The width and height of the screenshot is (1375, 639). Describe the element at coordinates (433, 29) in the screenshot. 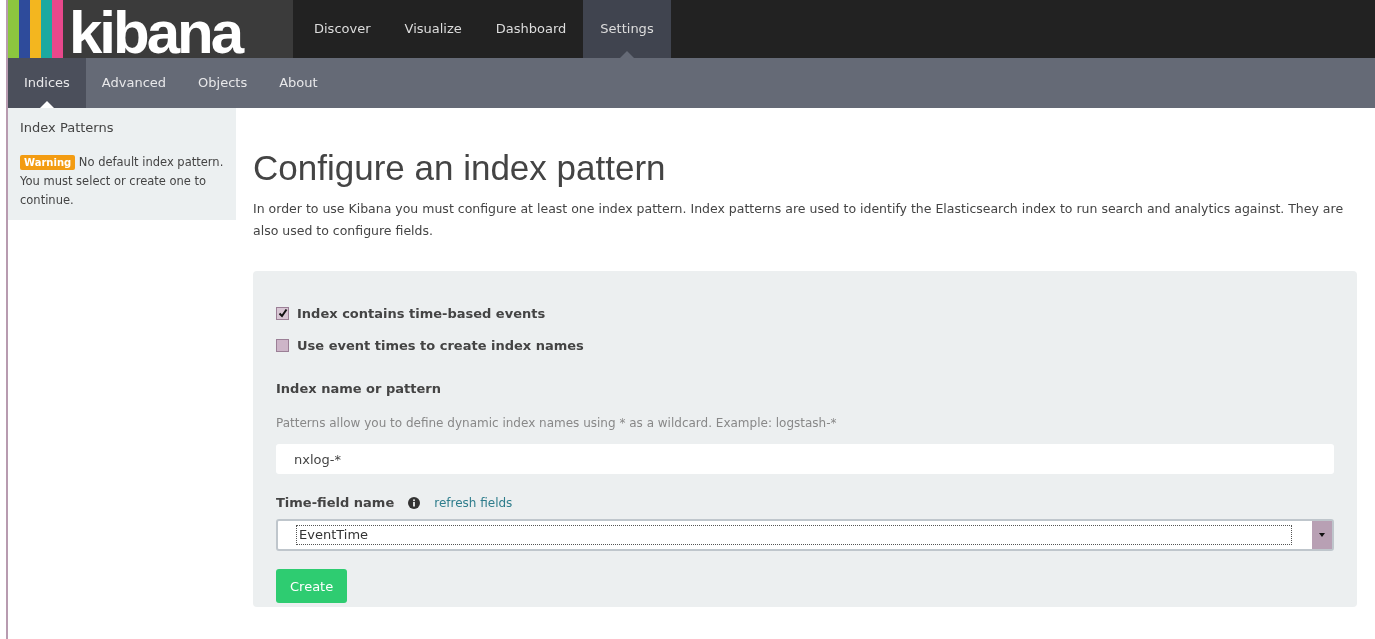

I see `nav-tab: Visualize` at that location.